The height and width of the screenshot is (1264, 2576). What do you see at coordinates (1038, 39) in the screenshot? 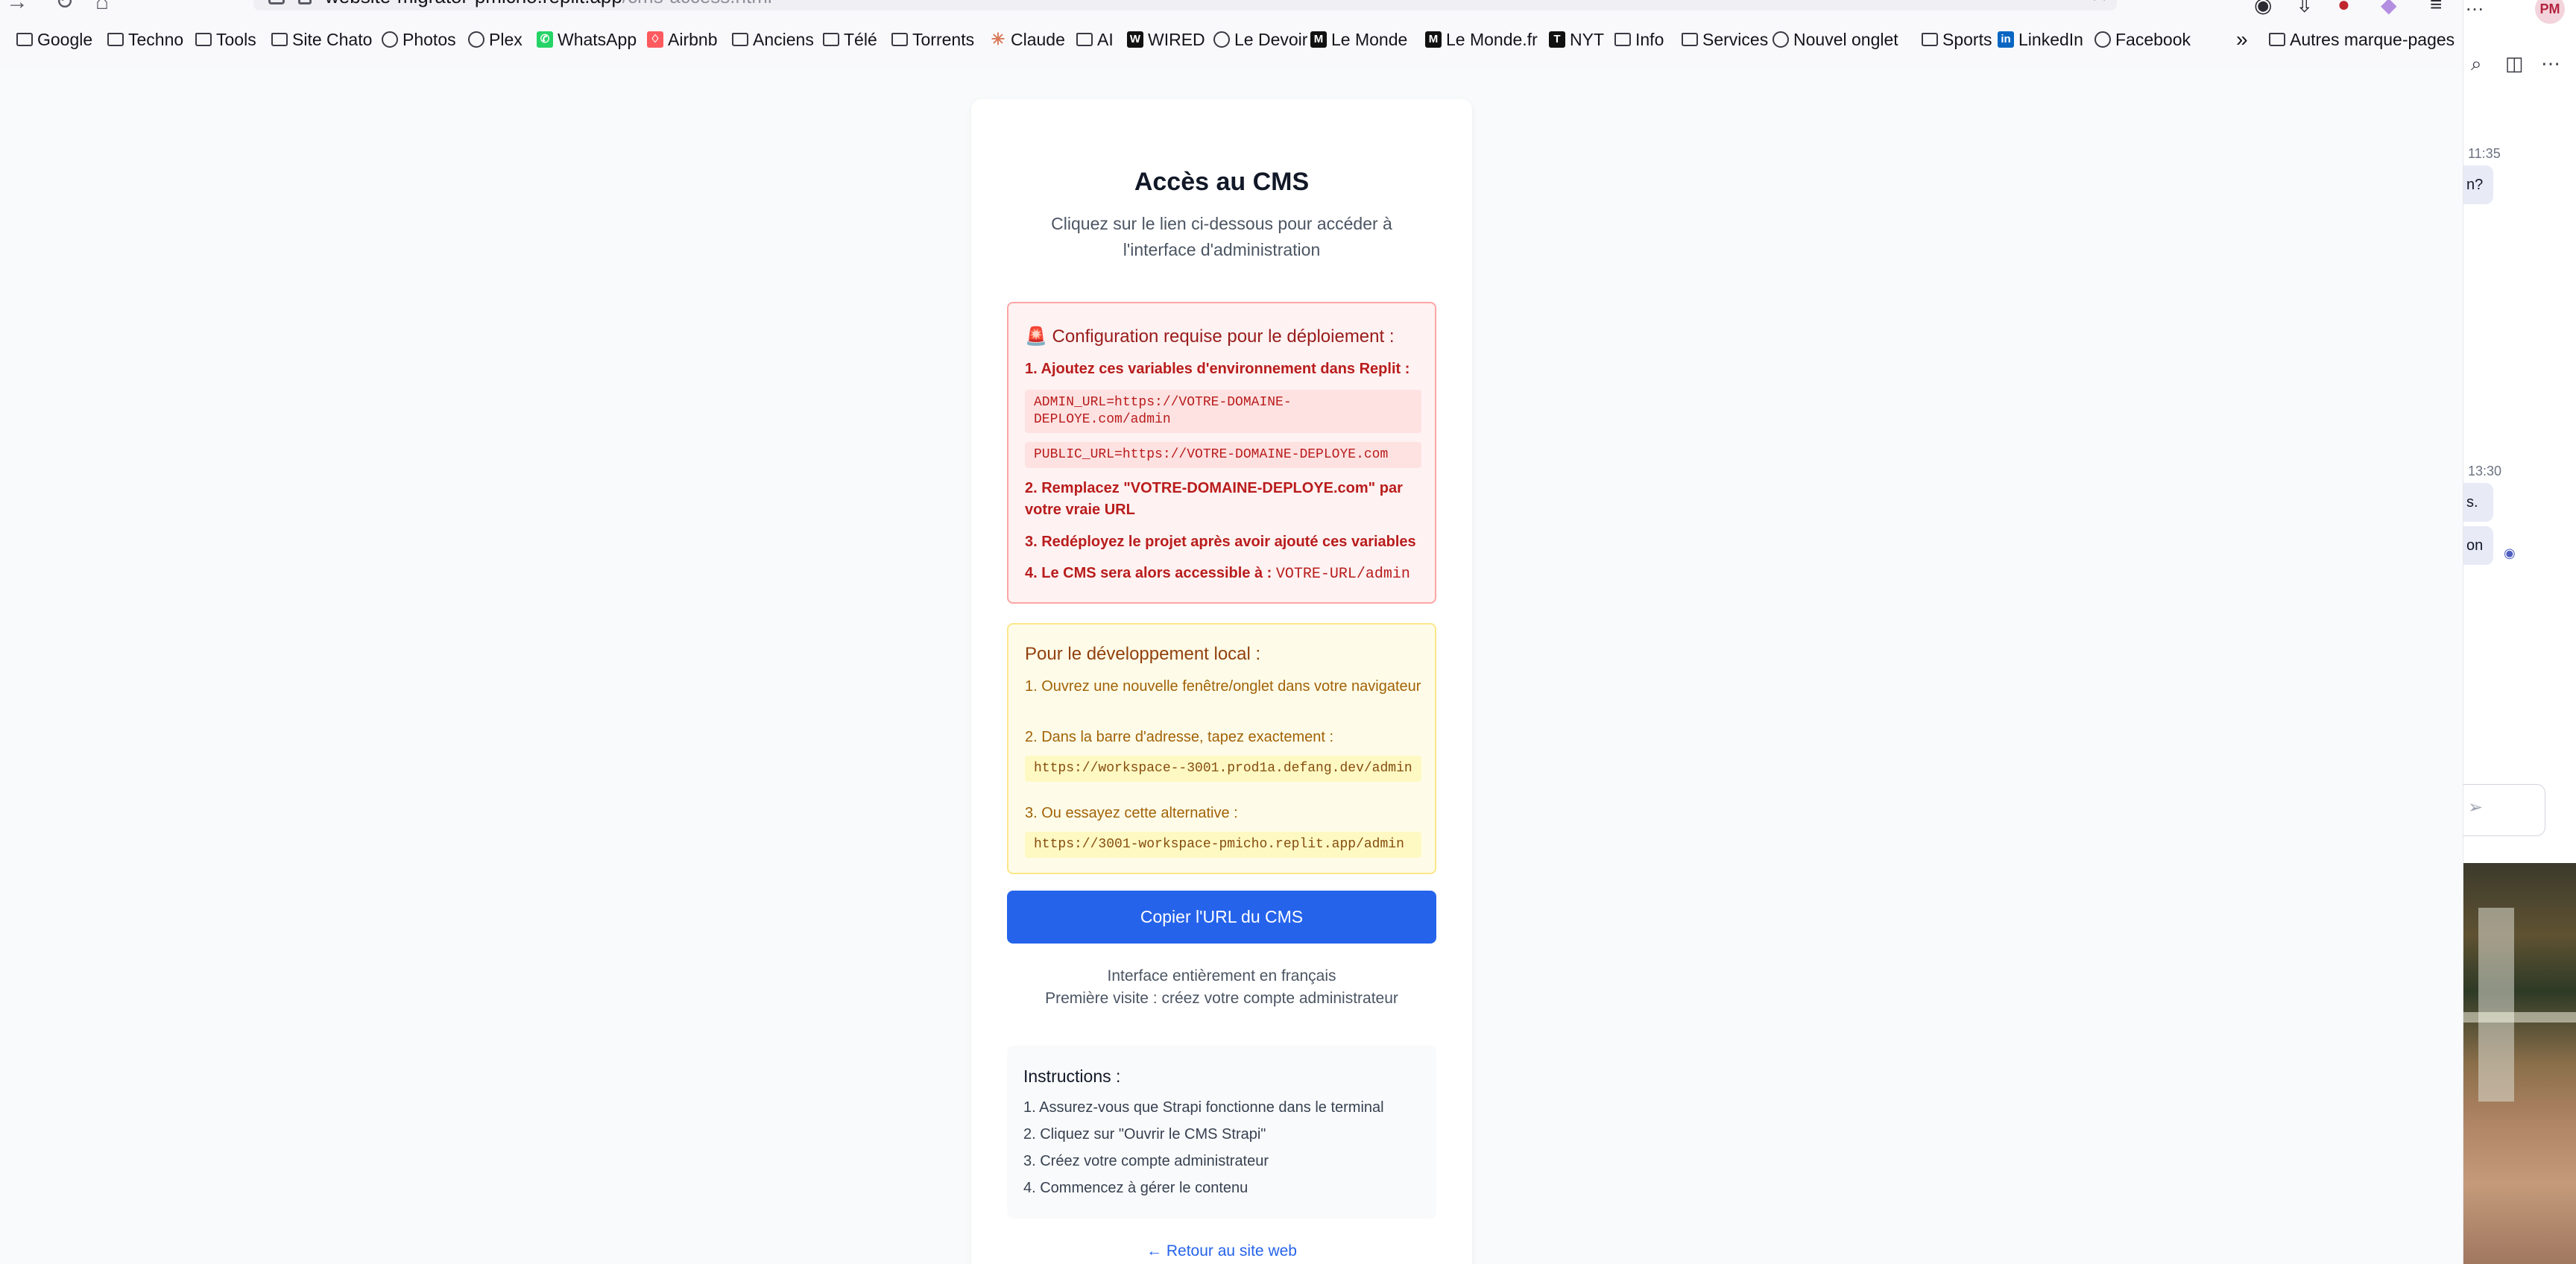
I see `bookmark-label: Claude` at bounding box center [1038, 39].